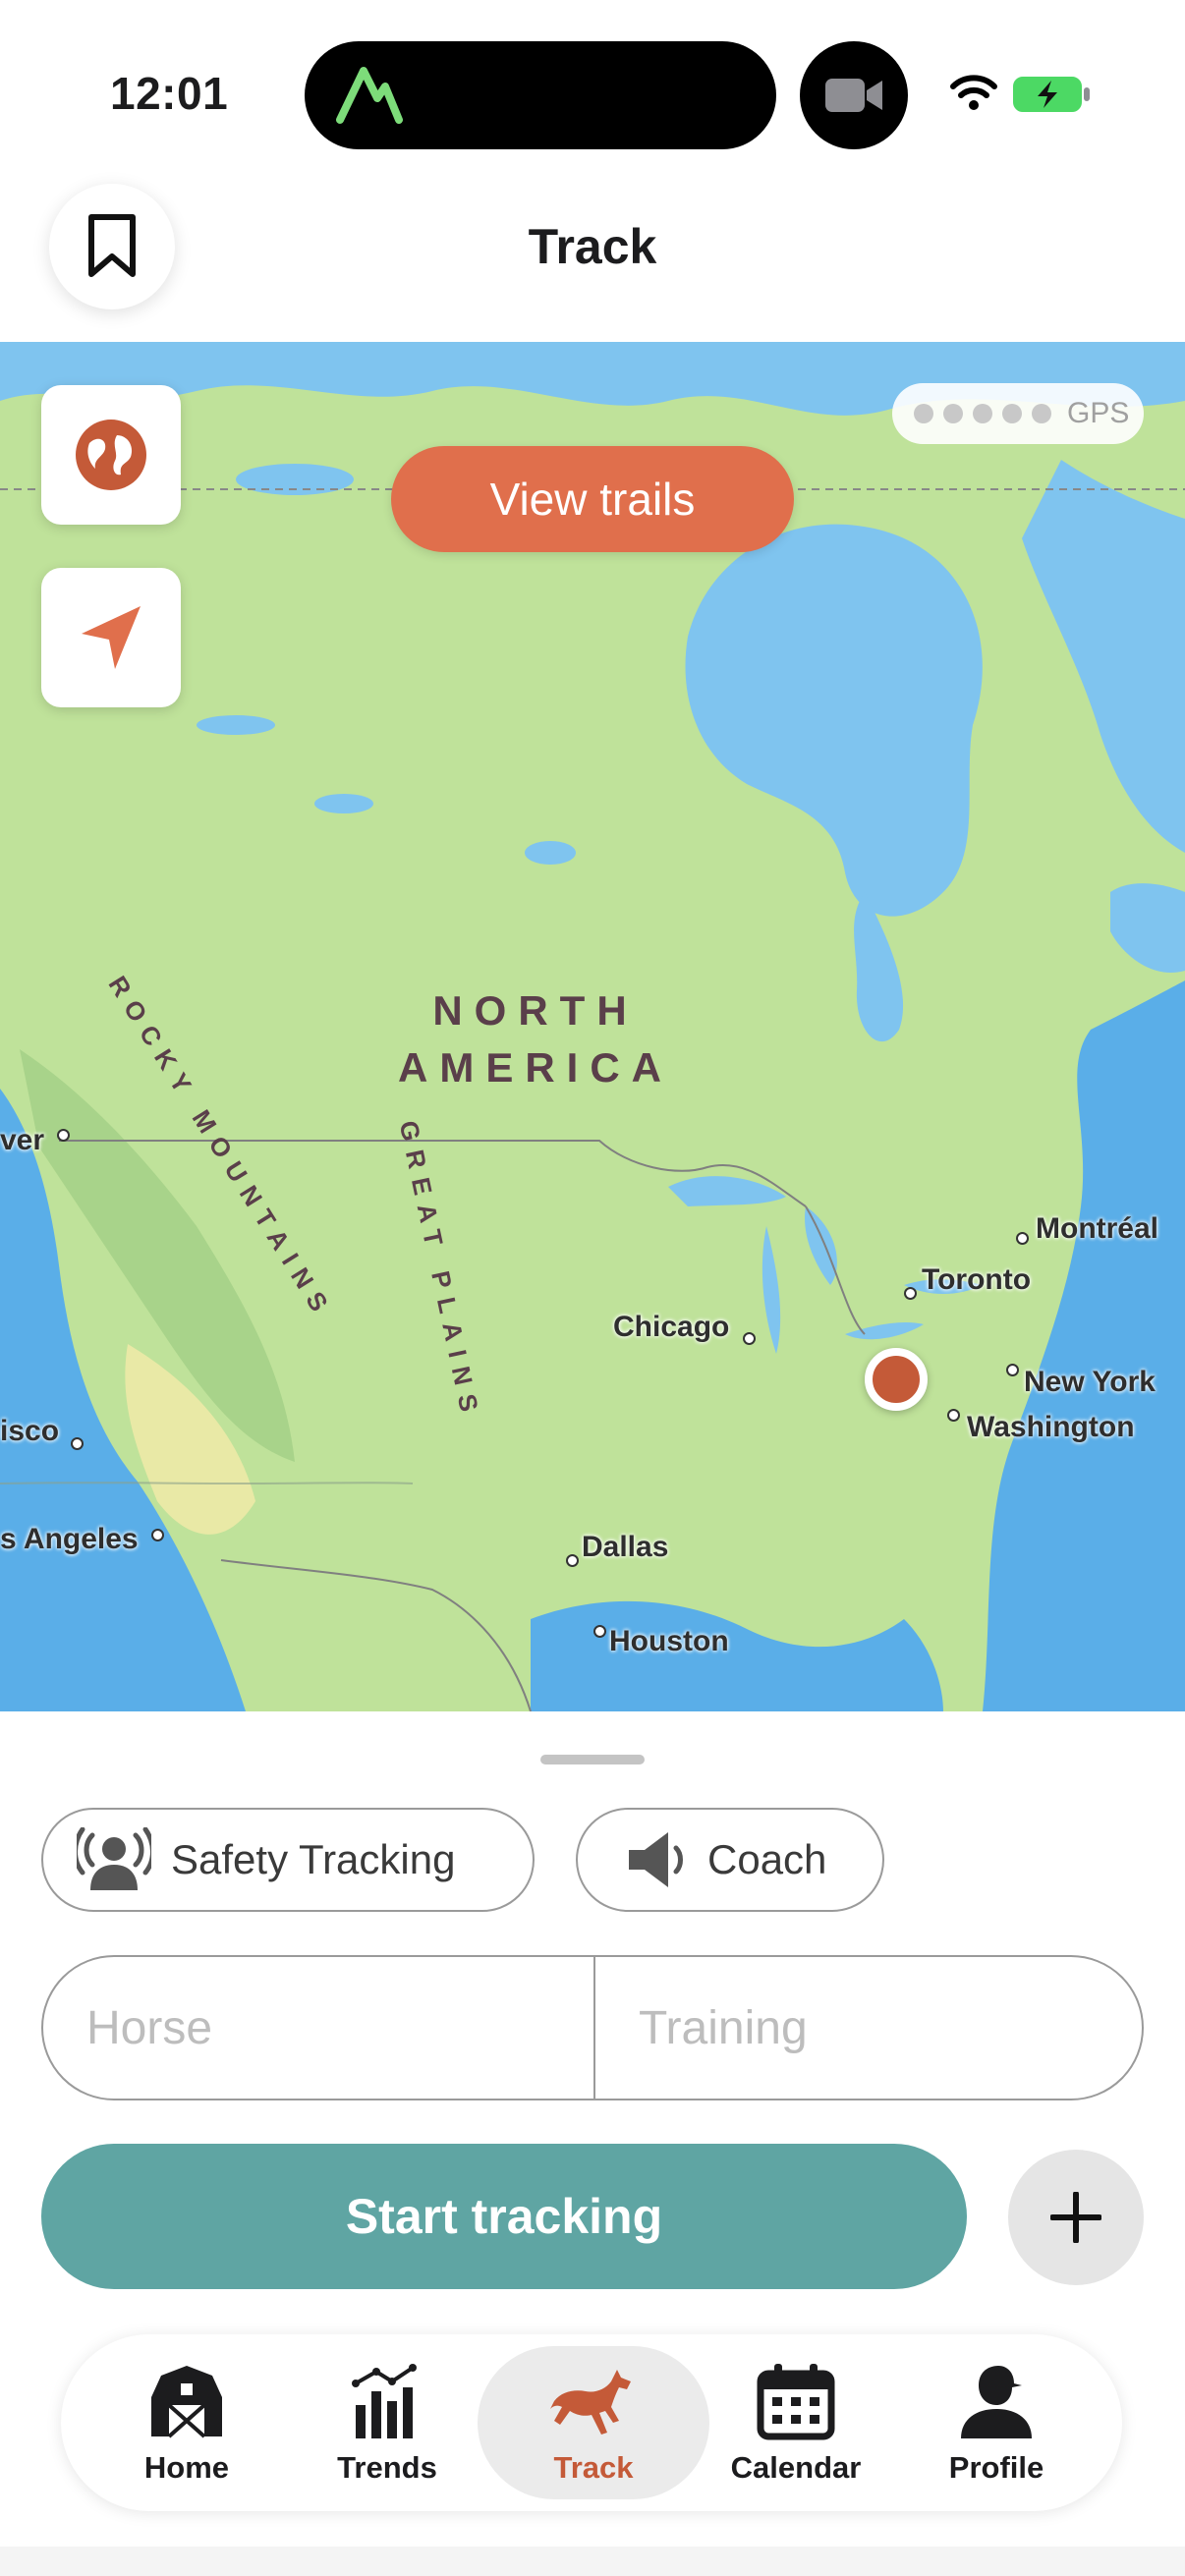 This screenshot has height=2576, width=1185. What do you see at coordinates (540, 95) in the screenshot?
I see `dynamic-island` at bounding box center [540, 95].